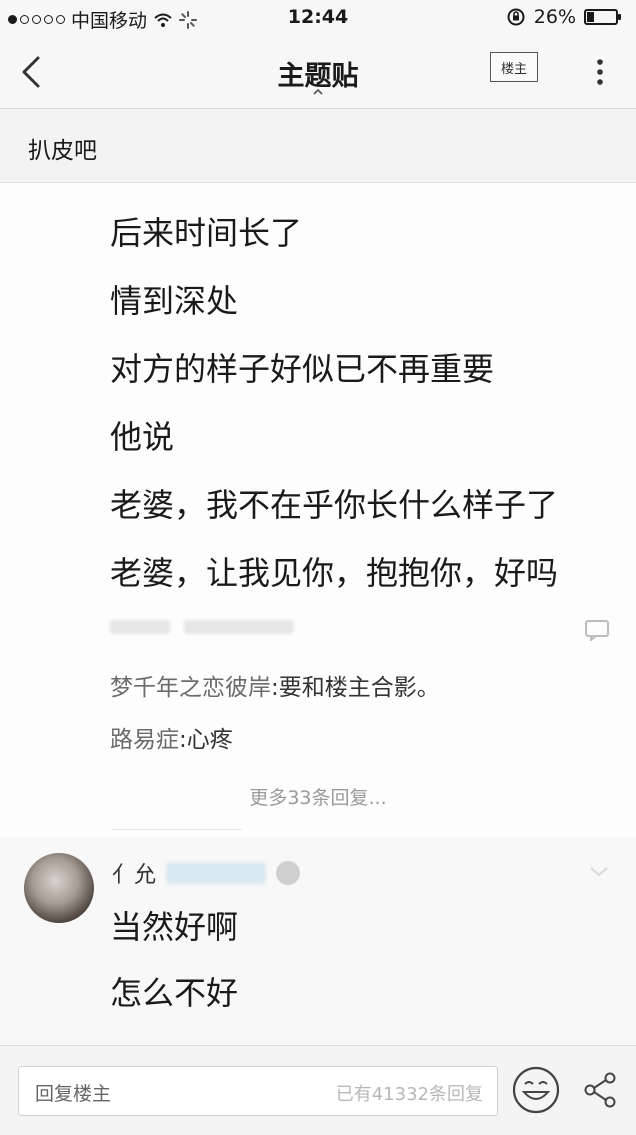 The width and height of the screenshot is (636, 1135). Describe the element at coordinates (554, 17) in the screenshot. I see `battery-percent: 26%` at that location.